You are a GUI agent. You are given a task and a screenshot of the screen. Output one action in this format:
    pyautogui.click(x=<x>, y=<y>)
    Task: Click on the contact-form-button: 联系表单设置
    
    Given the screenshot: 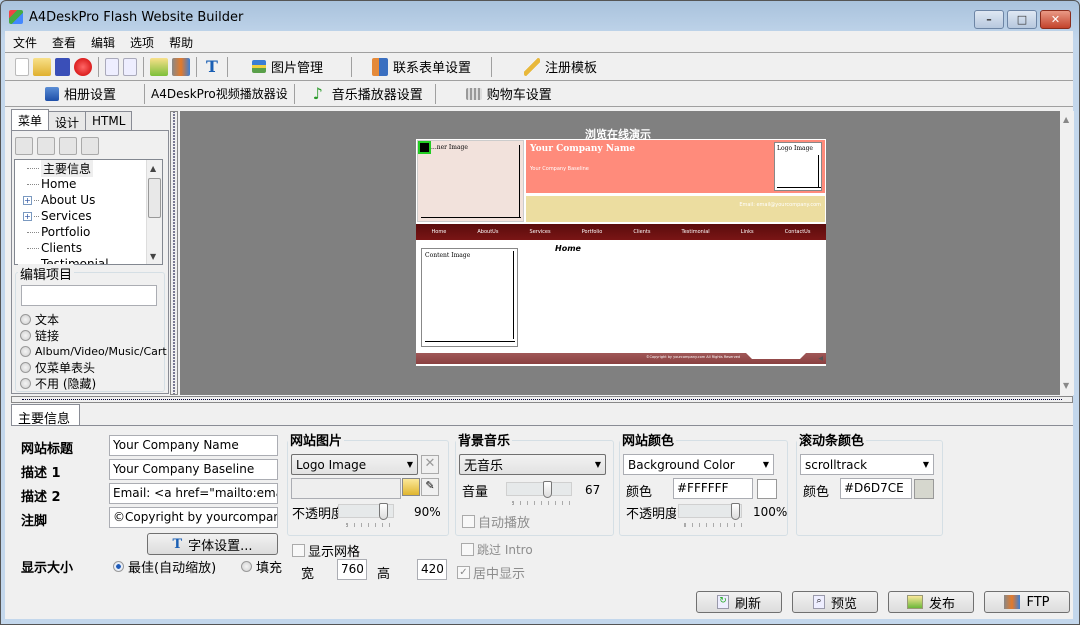 What is the action you would take?
    pyautogui.click(x=421, y=66)
    